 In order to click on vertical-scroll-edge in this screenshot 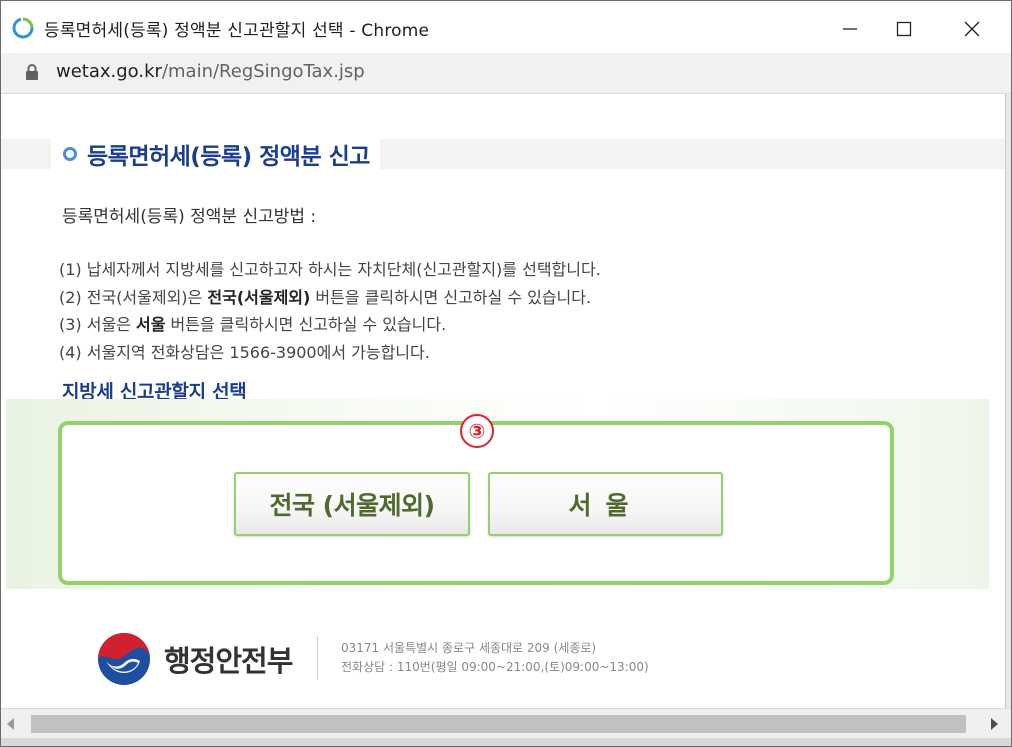, I will do `click(1008, 401)`.